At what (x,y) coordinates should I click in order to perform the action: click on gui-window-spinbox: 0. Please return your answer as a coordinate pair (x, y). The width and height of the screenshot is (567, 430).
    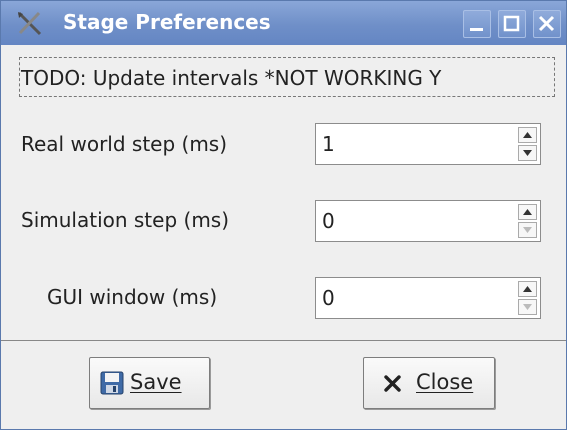
    Looking at the image, I should click on (428, 298).